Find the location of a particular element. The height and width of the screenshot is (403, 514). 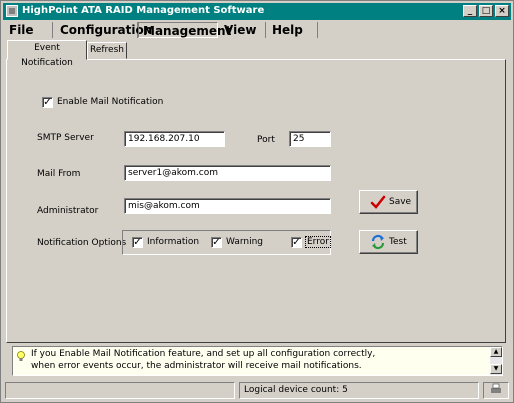

notification-options-label: Notification Options is located at coordinates (82, 243).